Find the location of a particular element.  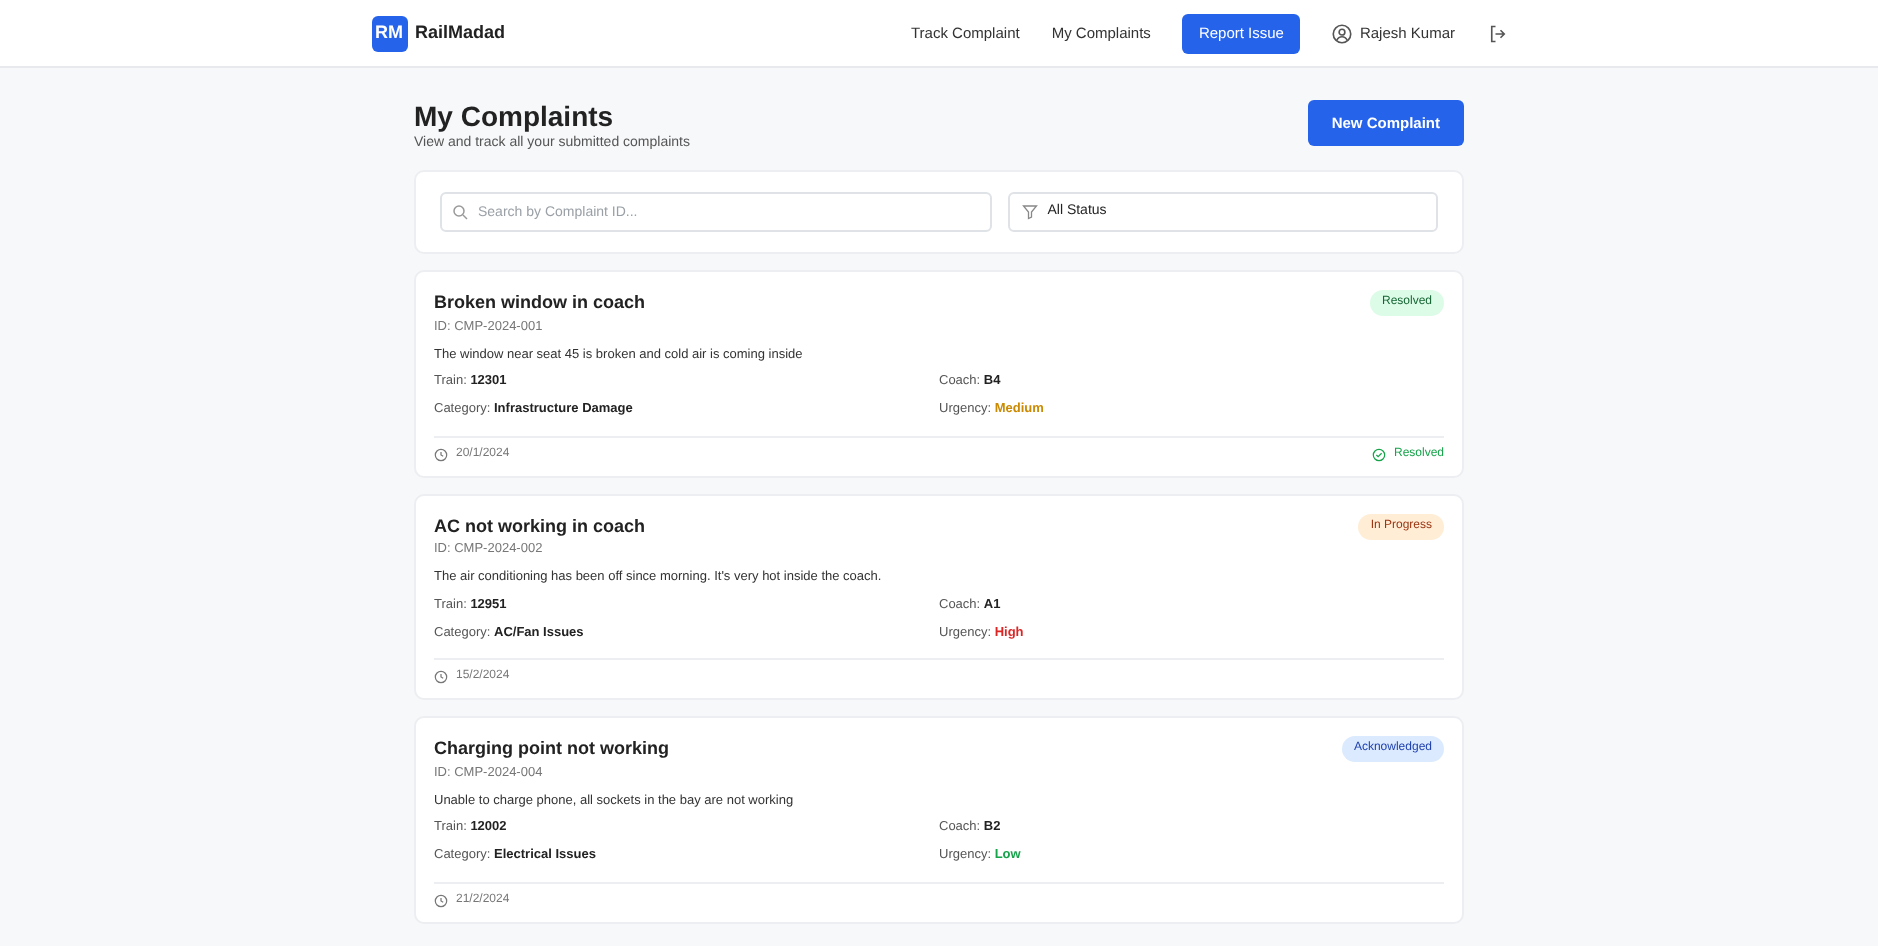

filter-icon is located at coordinates (1029, 212).